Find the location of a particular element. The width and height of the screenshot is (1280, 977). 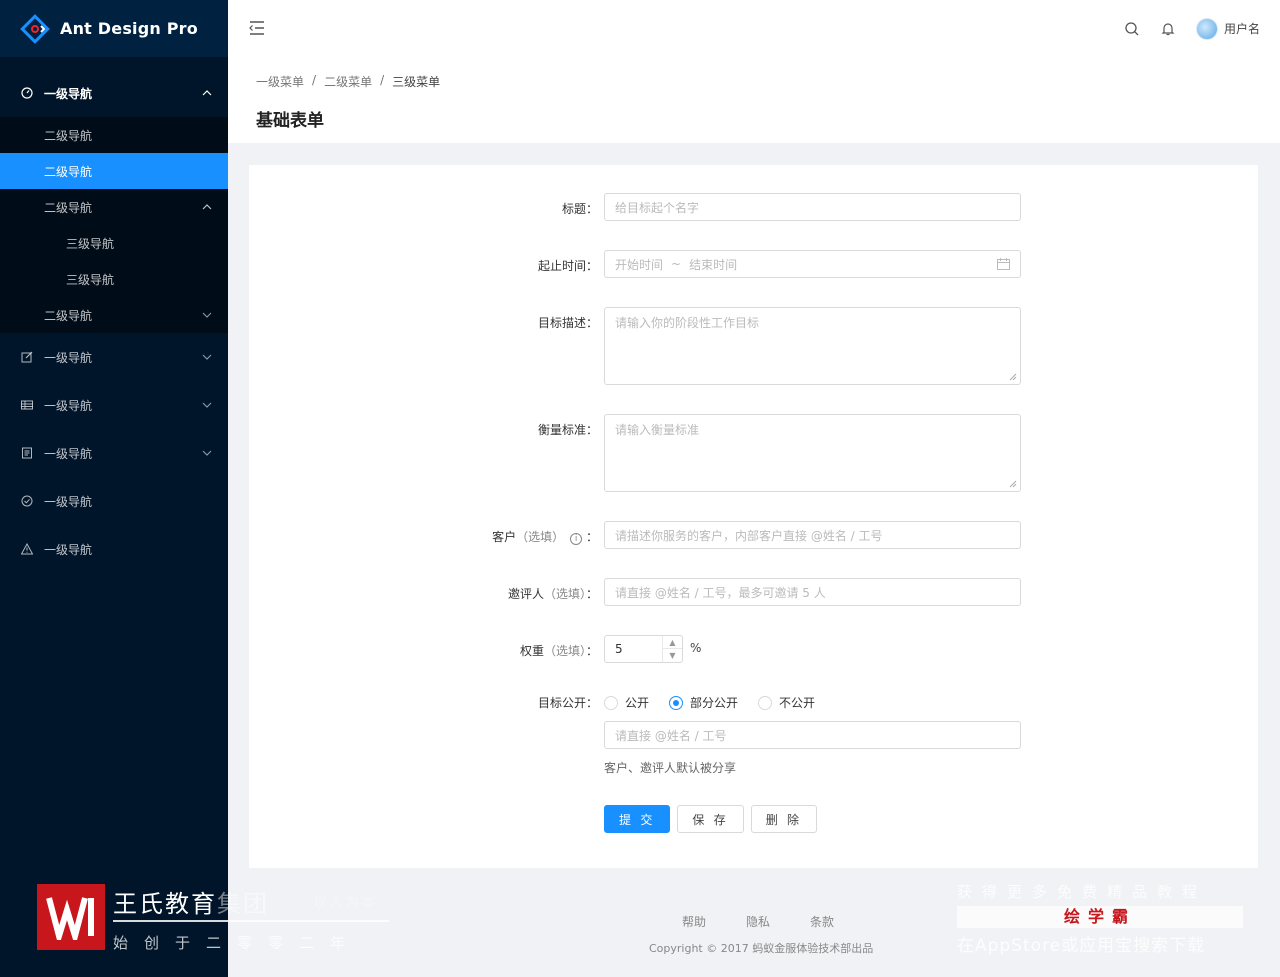

radio-public: 公开 is located at coordinates (626, 702).